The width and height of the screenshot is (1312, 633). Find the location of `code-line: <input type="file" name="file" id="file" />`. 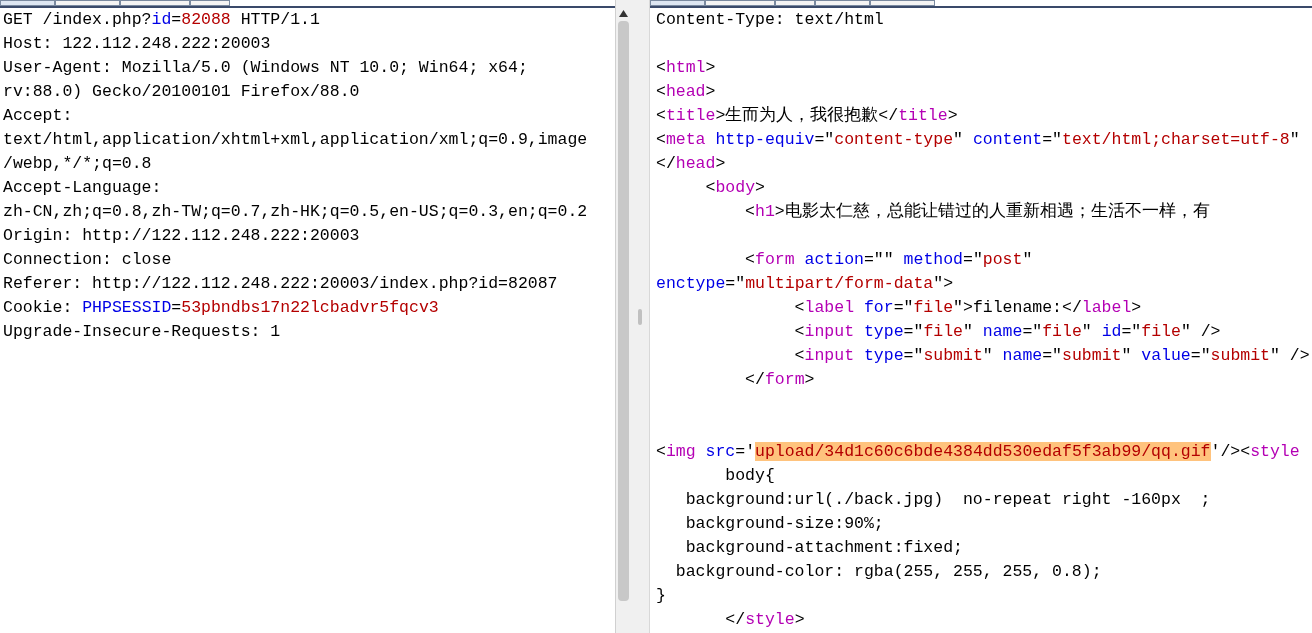

code-line: <input type="file" name="file" id="file" /> is located at coordinates (1007, 332).